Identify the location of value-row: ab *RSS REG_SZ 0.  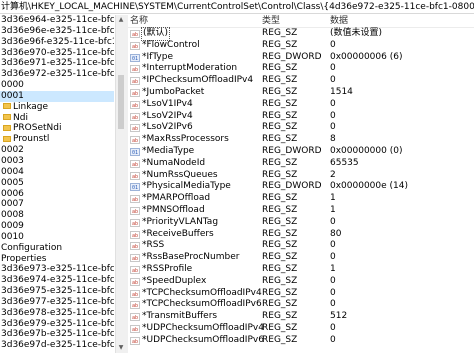
(301, 246).